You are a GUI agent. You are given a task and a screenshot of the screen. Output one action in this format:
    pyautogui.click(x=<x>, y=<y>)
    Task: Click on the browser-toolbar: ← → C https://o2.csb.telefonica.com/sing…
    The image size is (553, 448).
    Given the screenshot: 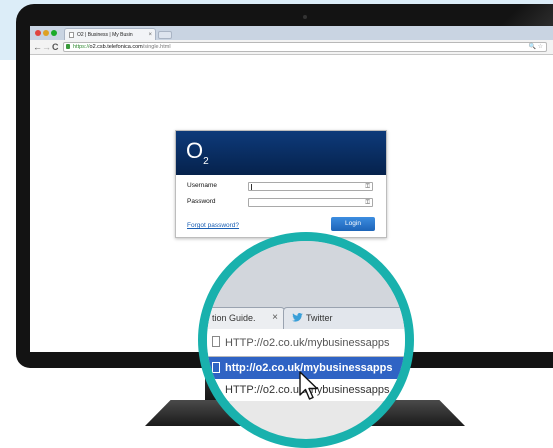 What is the action you would take?
    pyautogui.click(x=291, y=47)
    